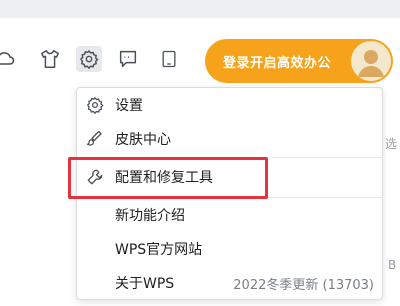  I want to click on top-strip, so click(200, 9).